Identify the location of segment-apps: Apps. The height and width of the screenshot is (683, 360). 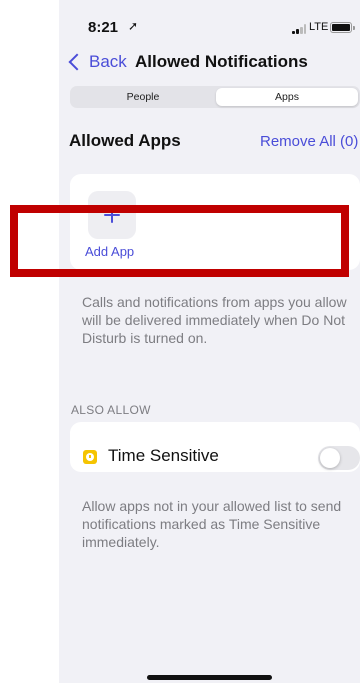
(287, 97).